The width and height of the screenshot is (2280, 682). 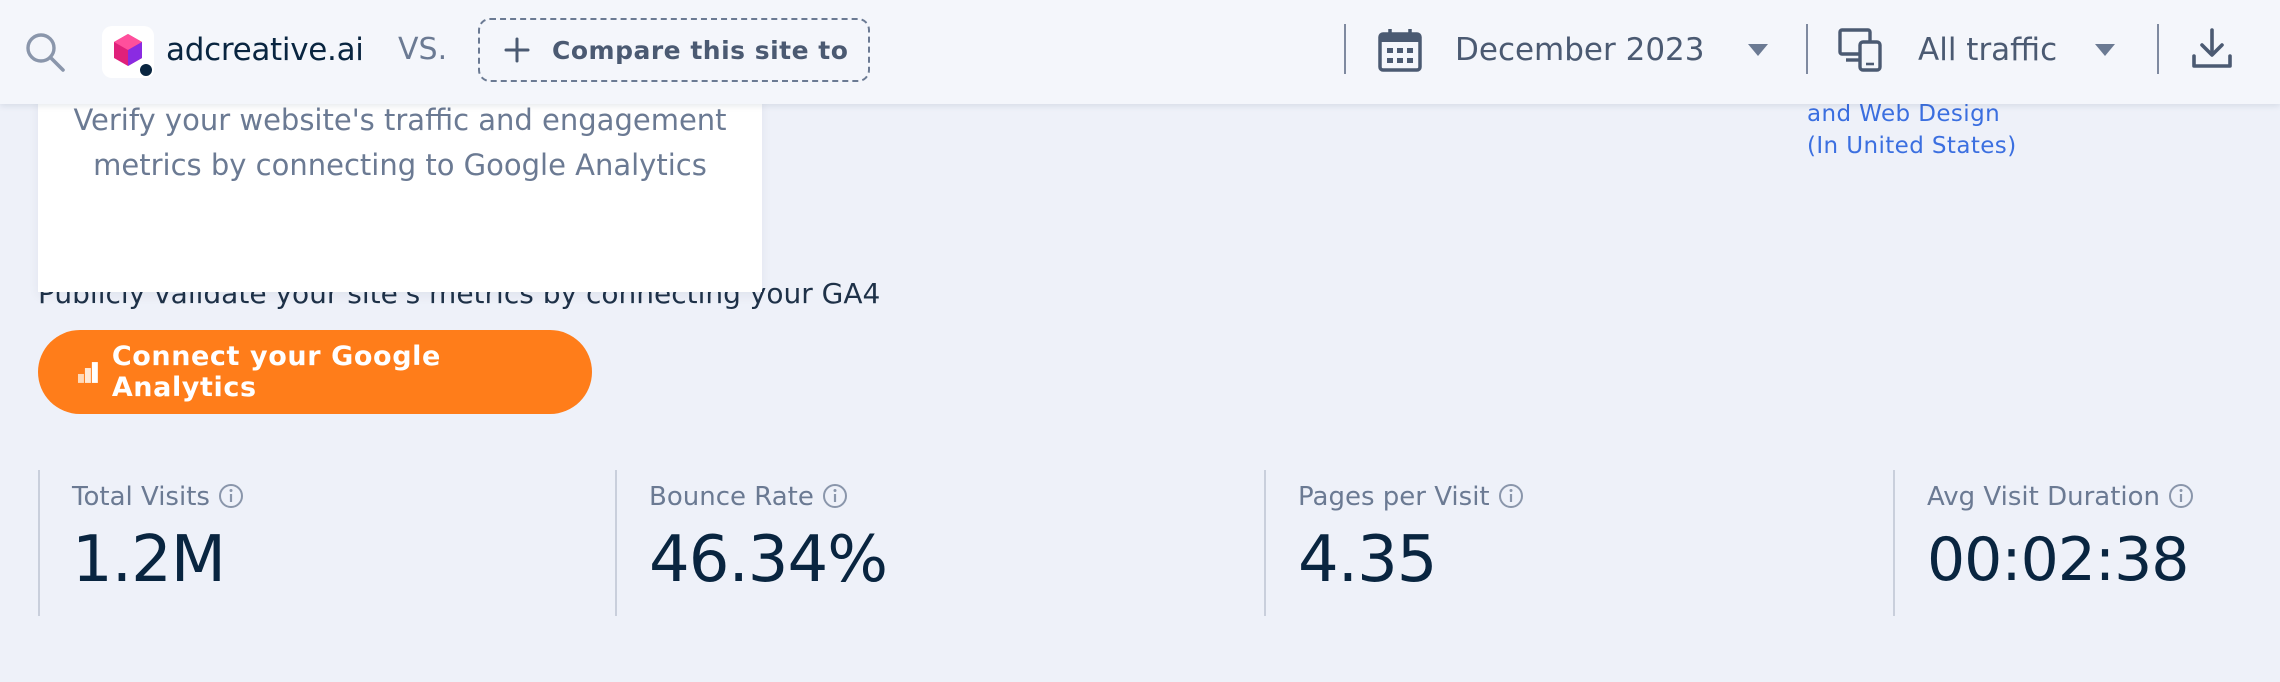 What do you see at coordinates (700, 50) in the screenshot?
I see `compare-site-label: Compare this site to` at bounding box center [700, 50].